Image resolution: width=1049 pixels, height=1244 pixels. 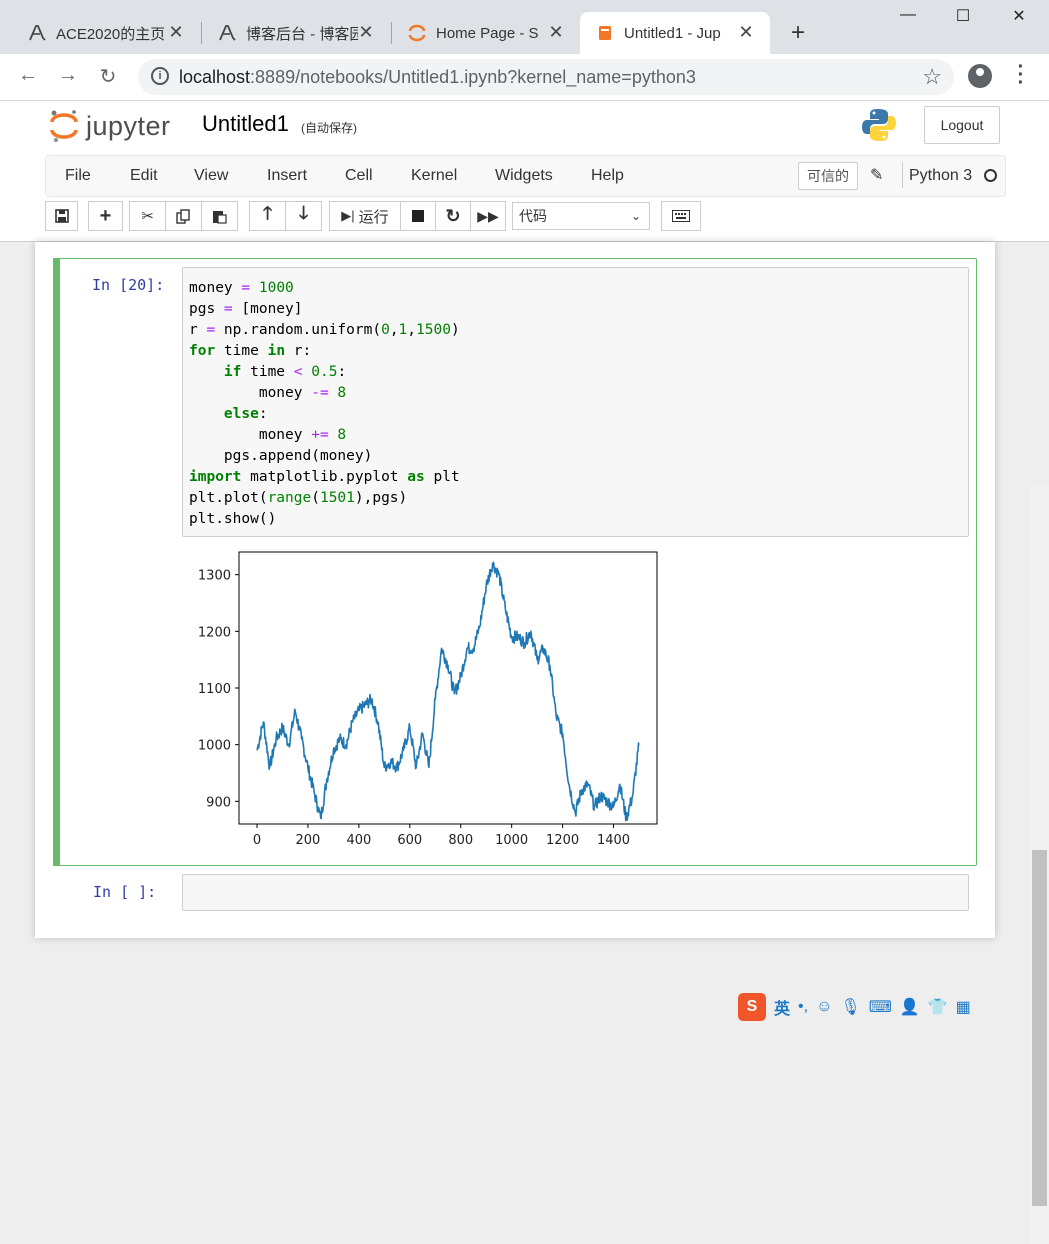 I want to click on account-icon, so click(x=980, y=76).